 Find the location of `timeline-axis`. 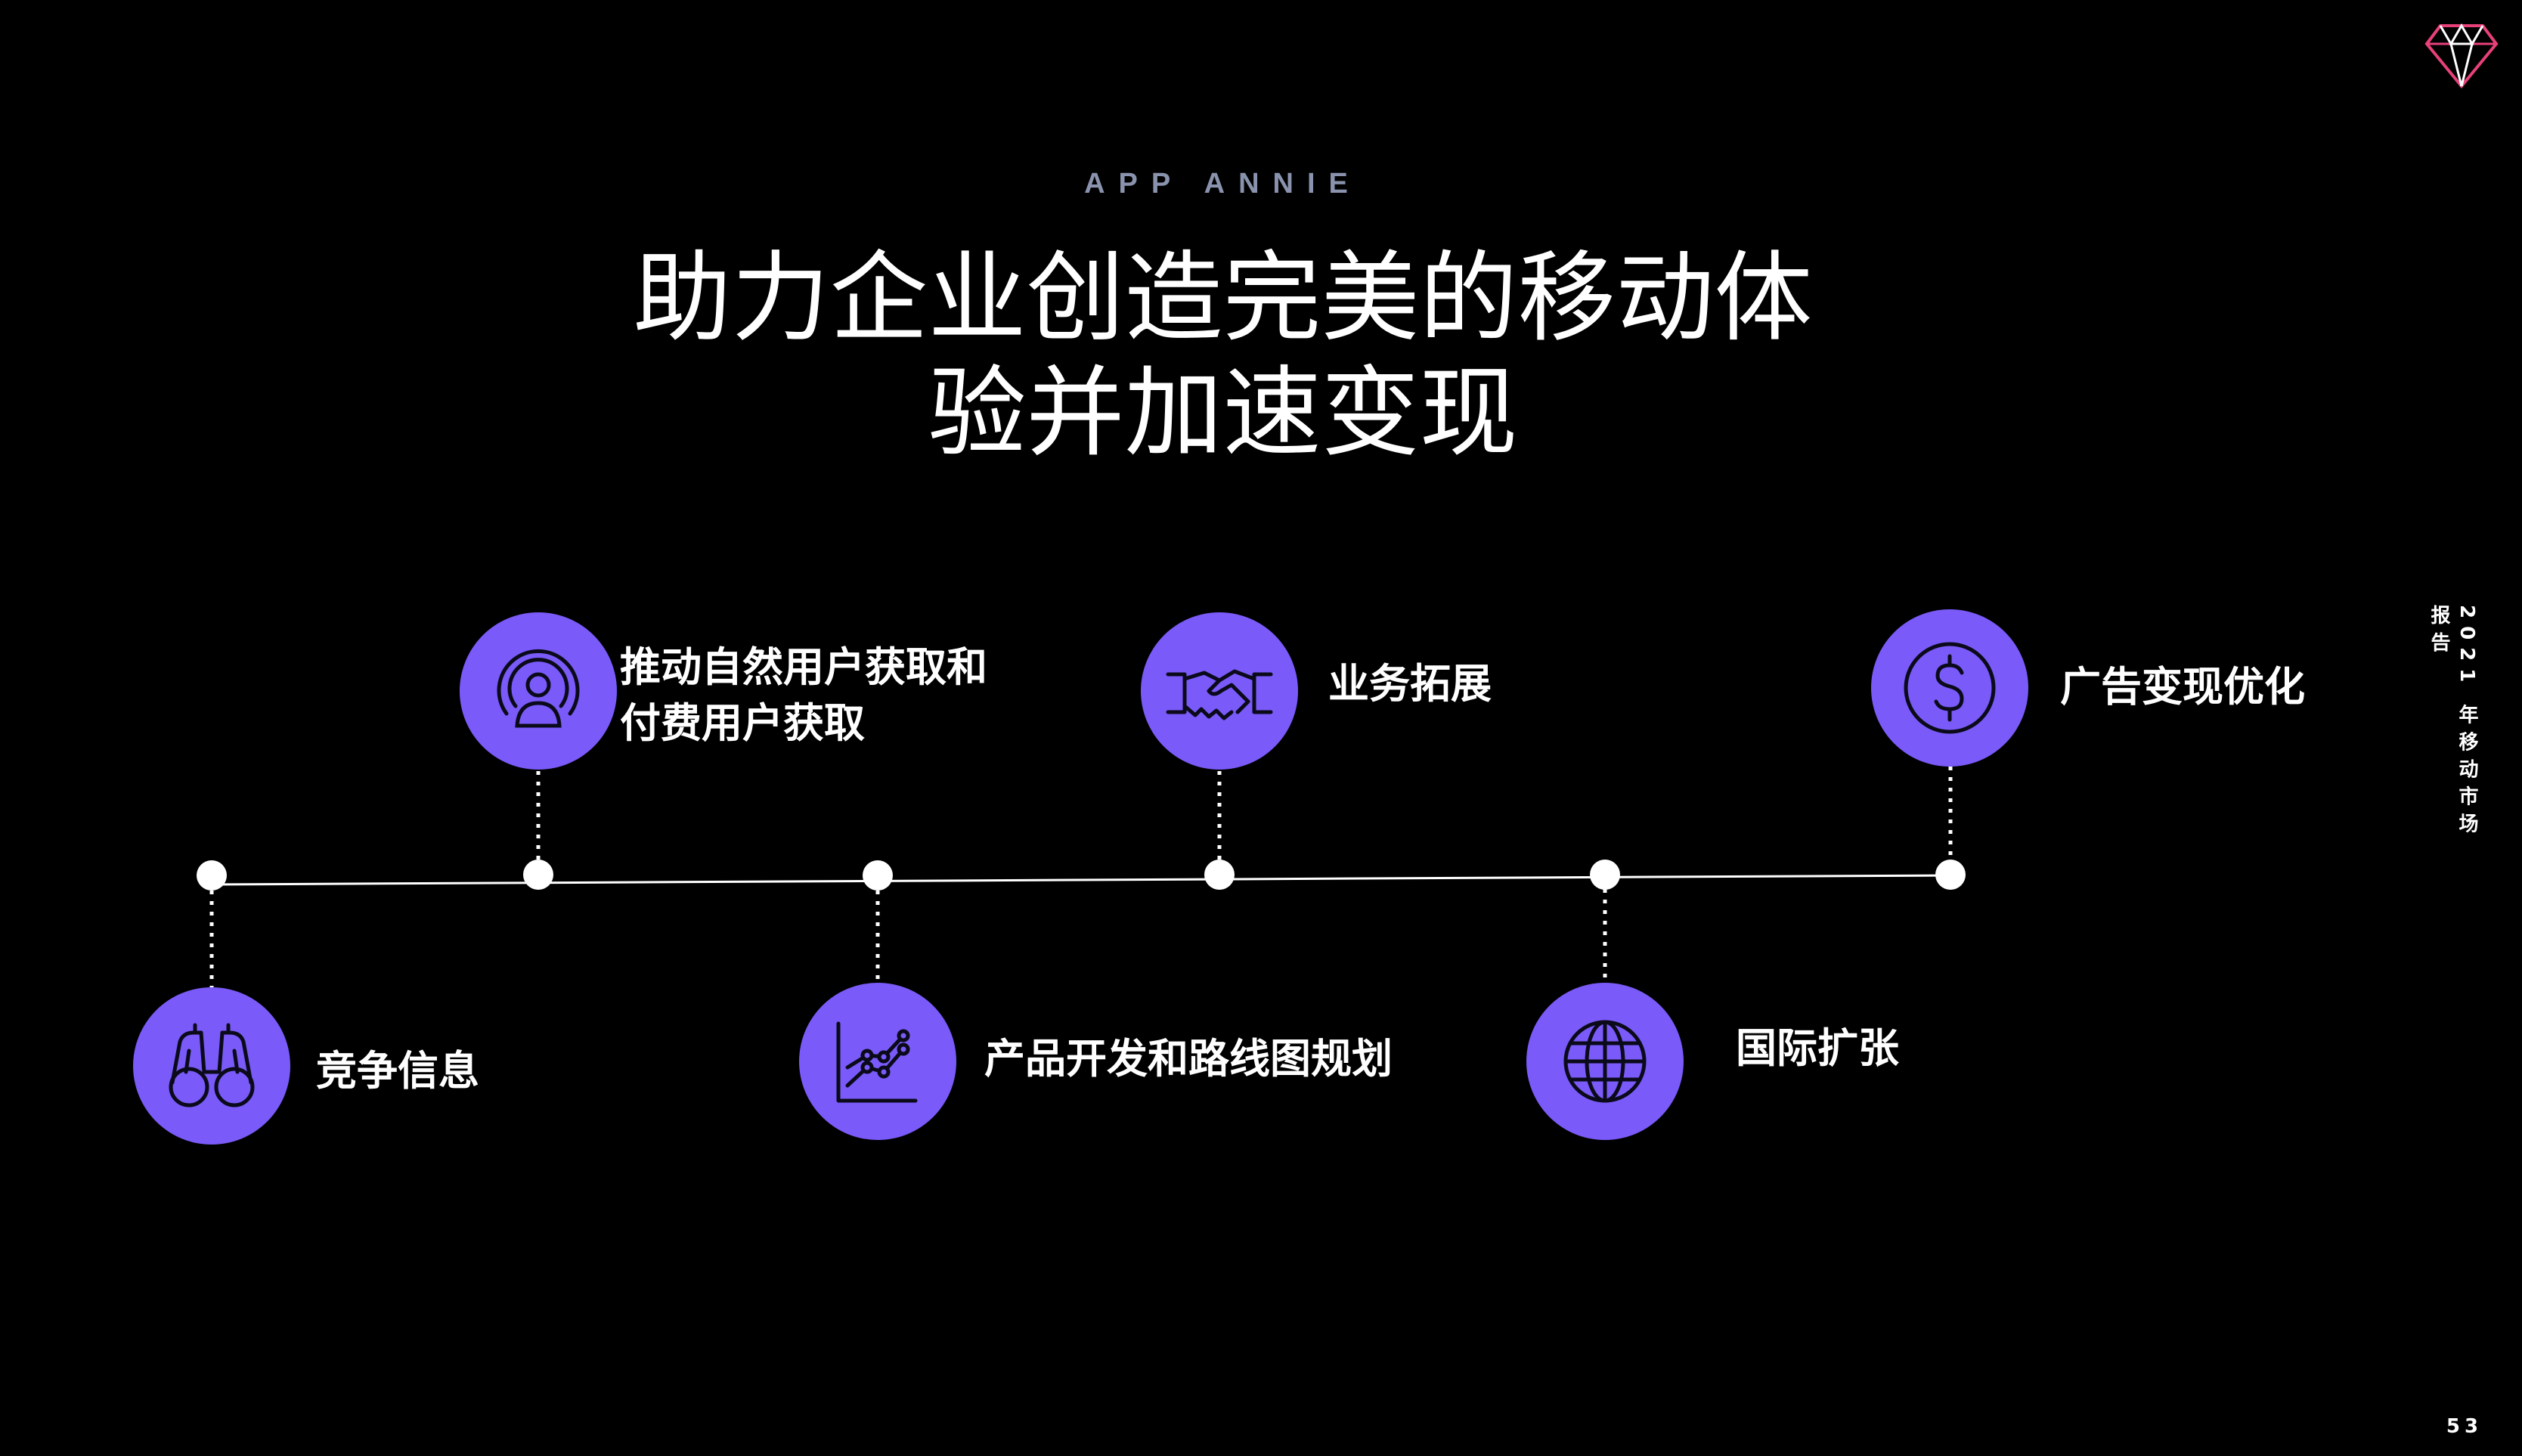

timeline-axis is located at coordinates (1079, 880).